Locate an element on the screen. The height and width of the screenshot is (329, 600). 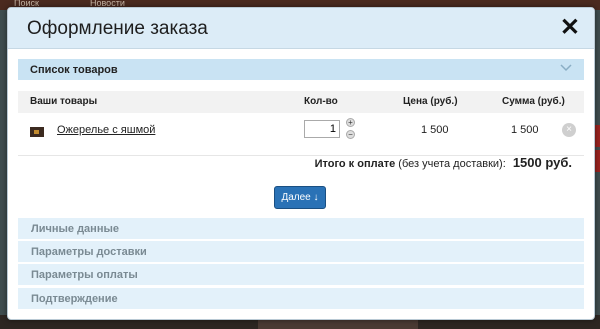
modal-title: Оформление заказа is located at coordinates (117, 28).